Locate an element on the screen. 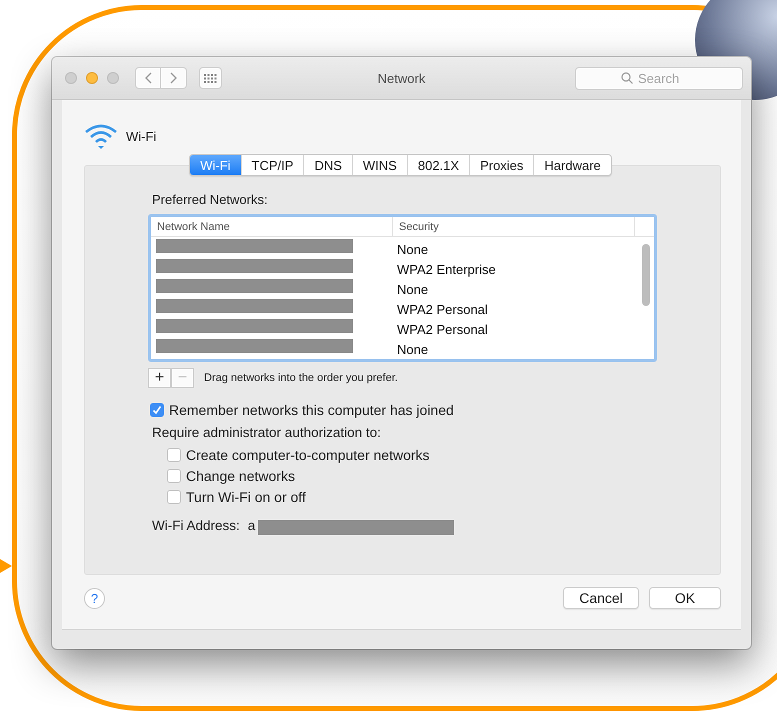 Image resolution: width=777 pixels, height=712 pixels. chevron-right-icon is located at coordinates (174, 78).